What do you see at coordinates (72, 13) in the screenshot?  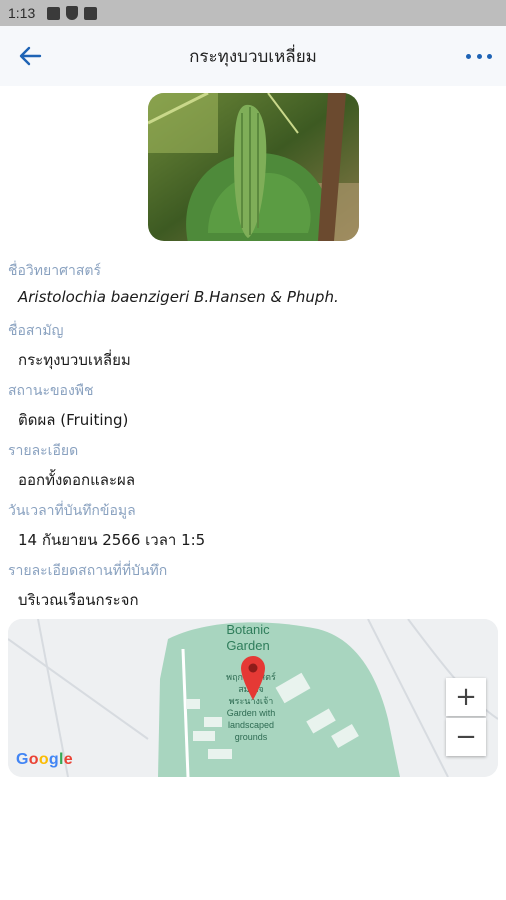 I see `shield-icon` at bounding box center [72, 13].